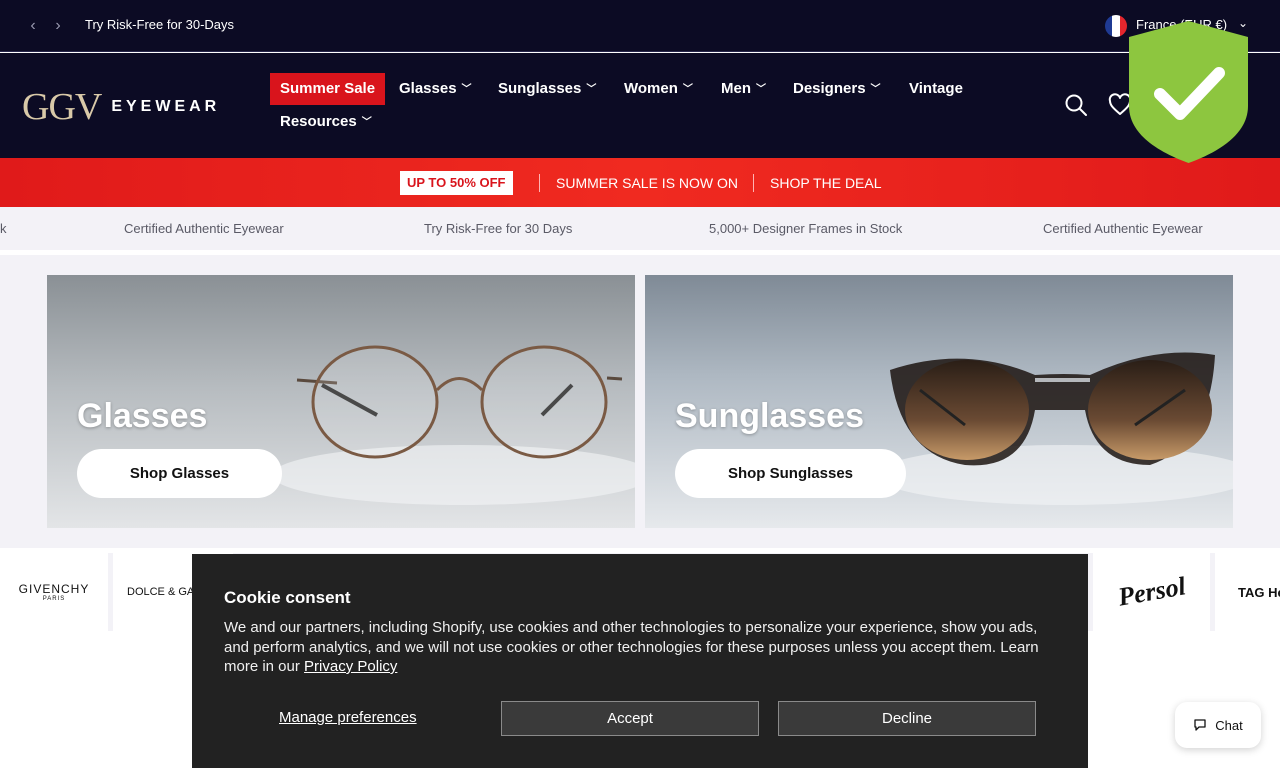 Image resolution: width=1280 pixels, height=768 pixels. I want to click on chat-bubble-icon, so click(1200, 725).